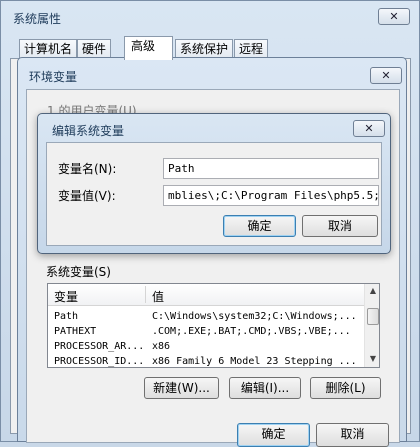 The width and height of the screenshot is (420, 447). What do you see at coordinates (271, 195) in the screenshot?
I see `variable-value-input: mblies\;C:\Program Files\php5.5;C:\P` at bounding box center [271, 195].